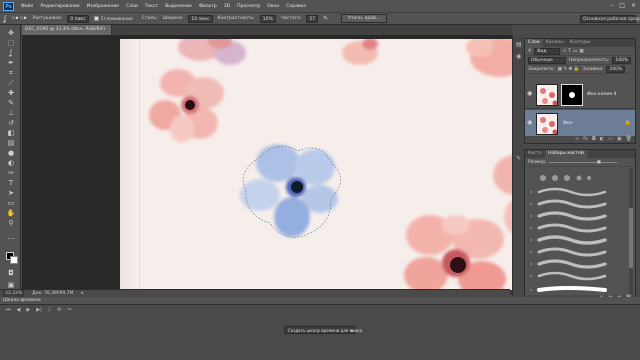 This screenshot has width=640, height=360. I want to click on fx-icon: fx, so click(585, 139).